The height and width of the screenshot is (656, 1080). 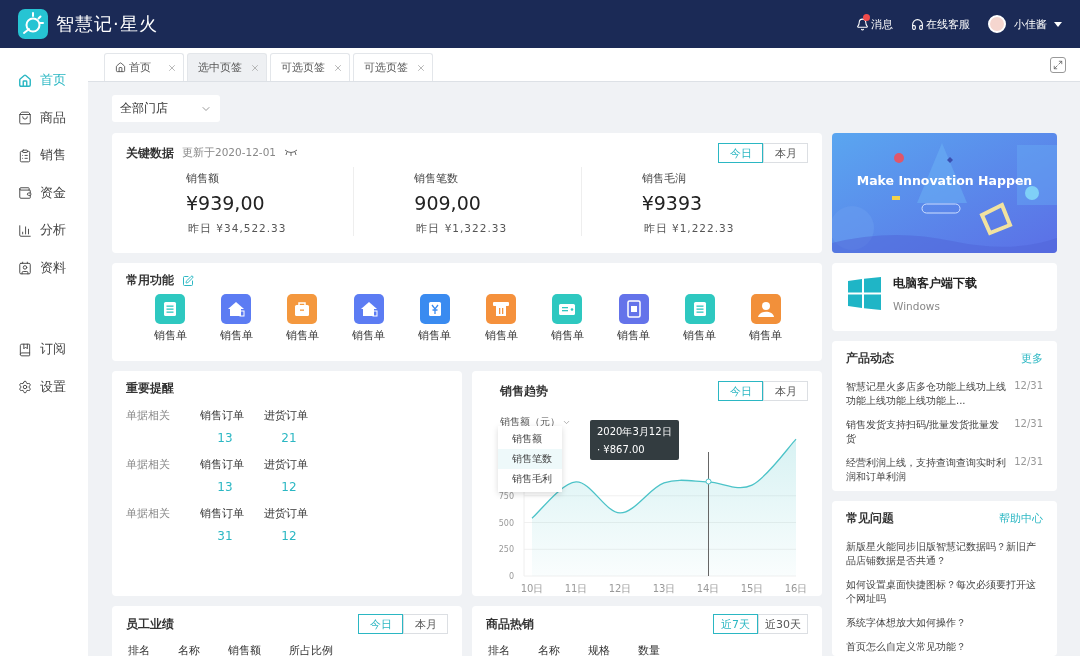 I want to click on tooltip-date: 2020年3月12日, so click(x=634, y=431).